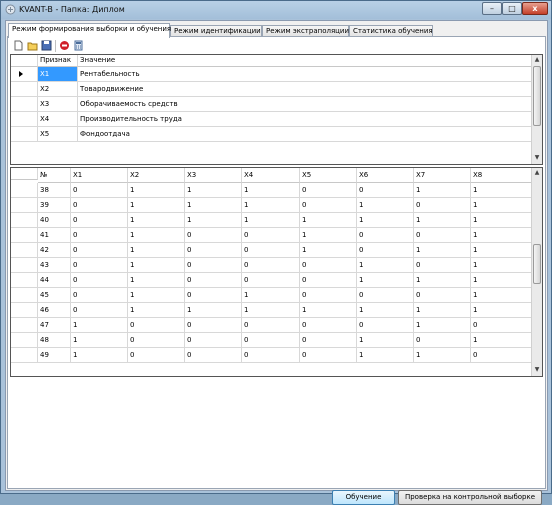 This screenshot has height=505, width=552. What do you see at coordinates (58, 104) in the screenshot?
I see `feature-code-cell: X3` at bounding box center [58, 104].